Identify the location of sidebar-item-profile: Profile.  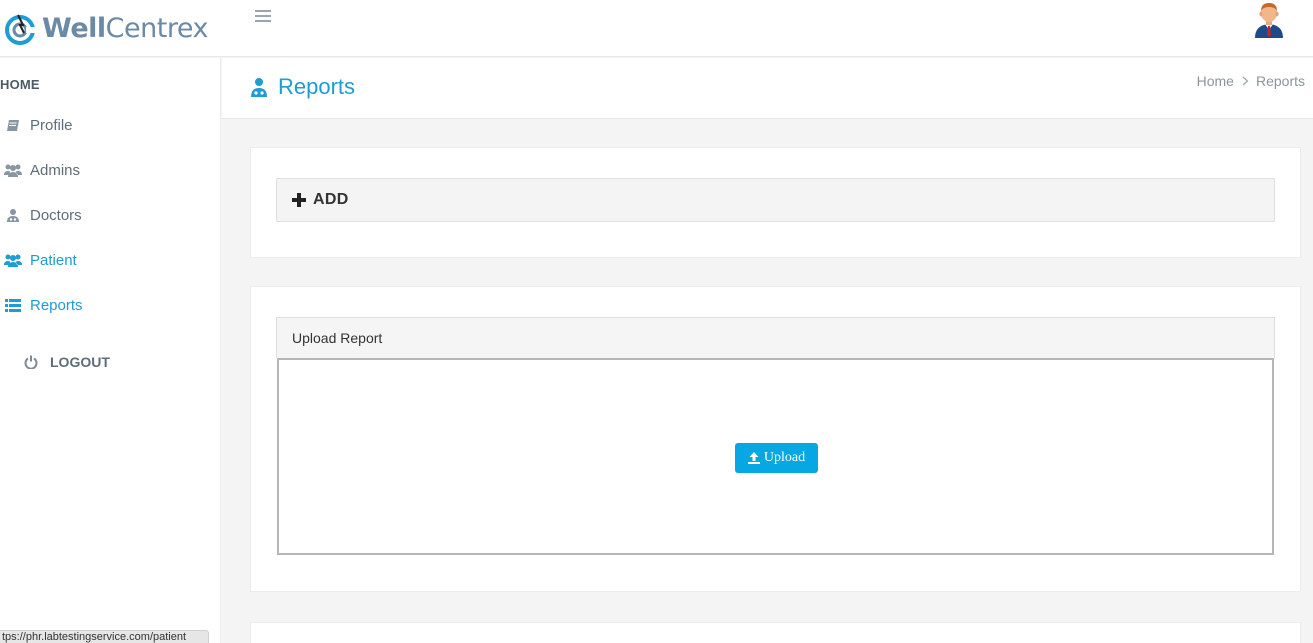
(38, 125).